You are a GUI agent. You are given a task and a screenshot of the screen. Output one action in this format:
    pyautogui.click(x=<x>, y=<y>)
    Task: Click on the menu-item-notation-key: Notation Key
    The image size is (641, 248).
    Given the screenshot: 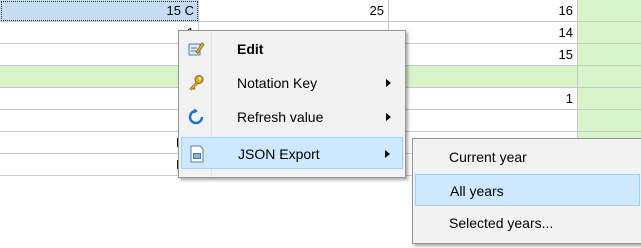 What is the action you would take?
    pyautogui.click(x=292, y=83)
    